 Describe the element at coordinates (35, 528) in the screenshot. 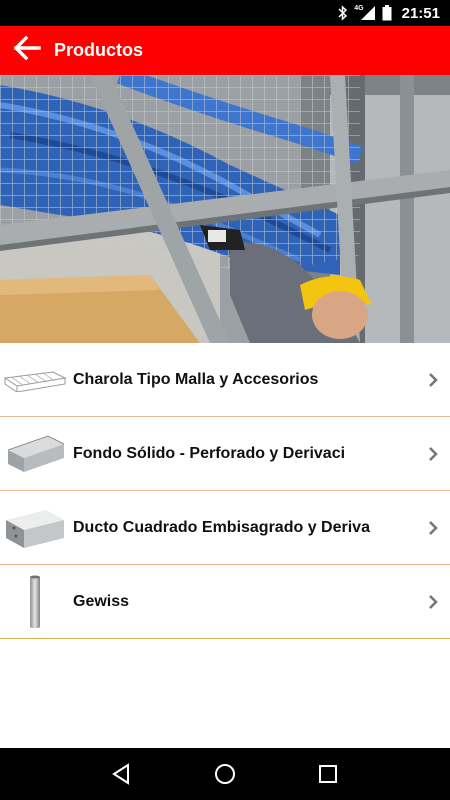

I see `square-duct-icon` at that location.